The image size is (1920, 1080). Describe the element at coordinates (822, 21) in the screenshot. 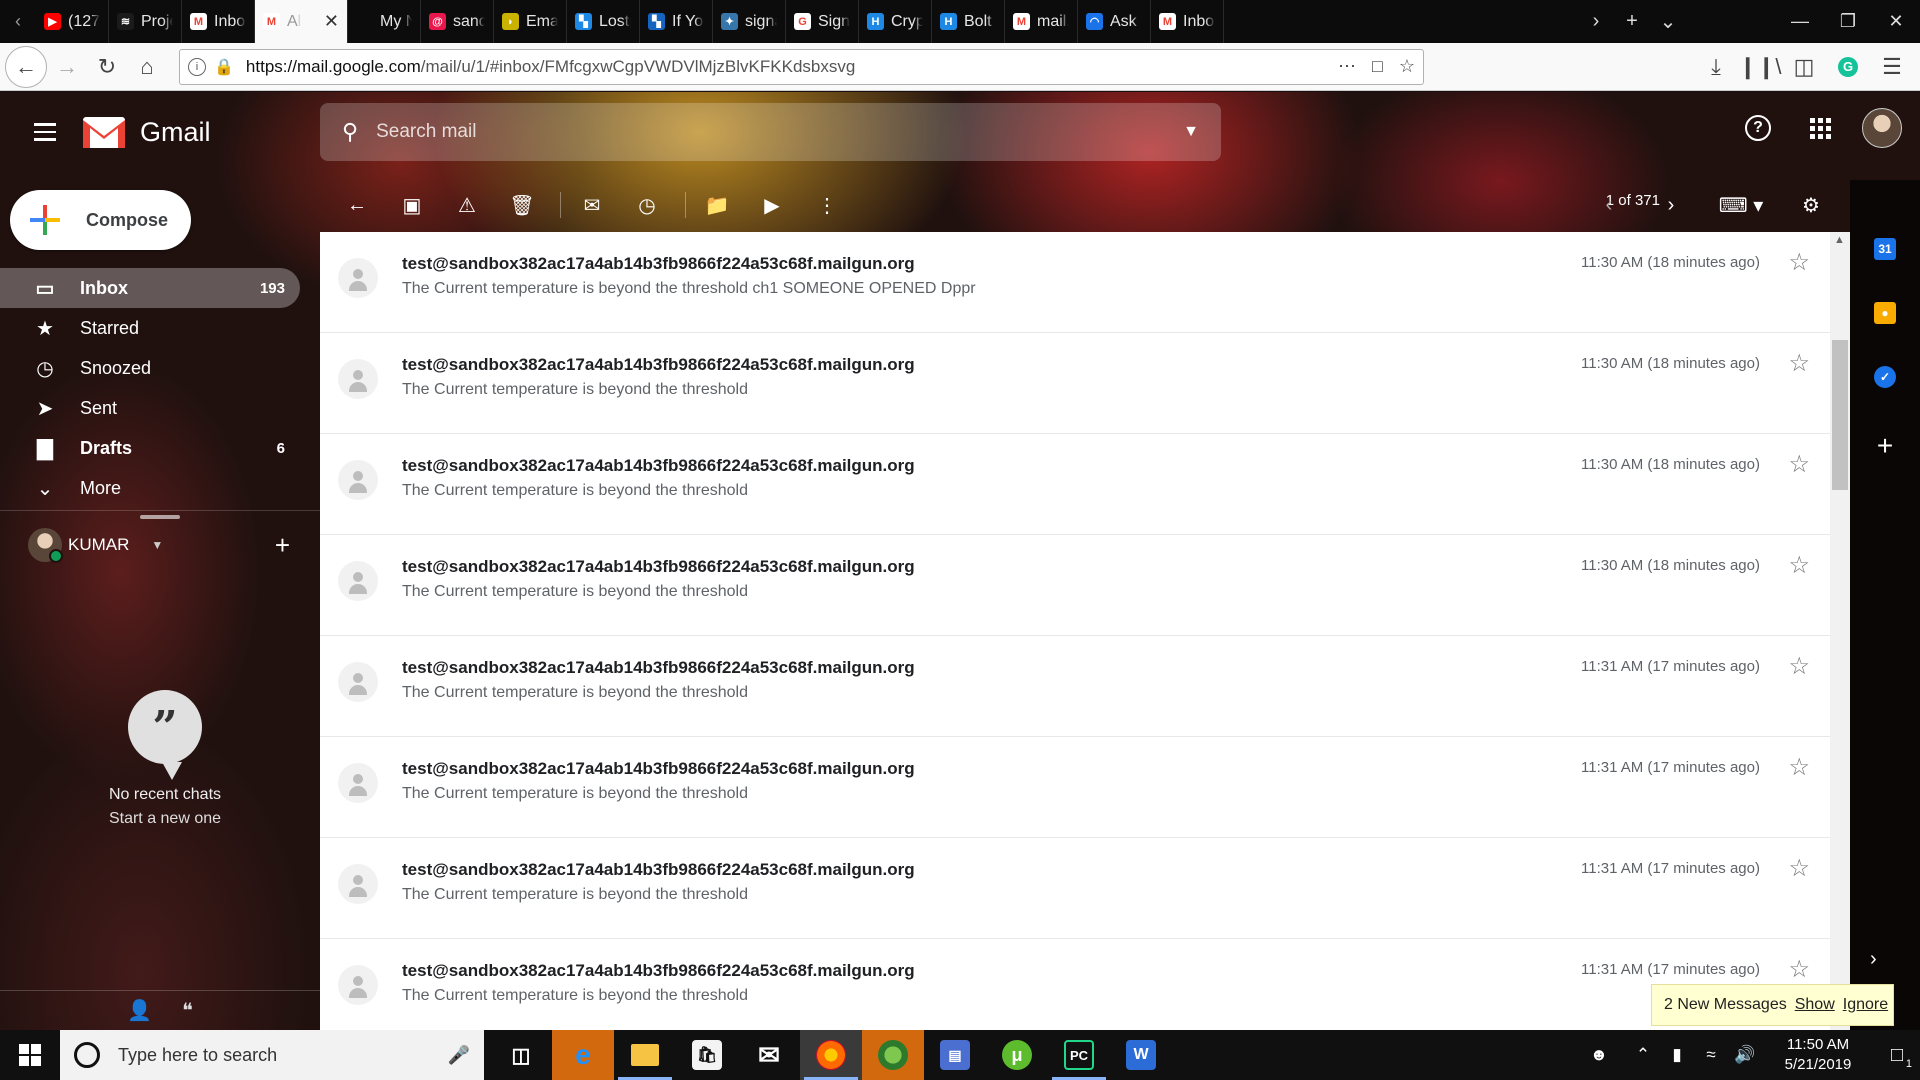

I see `browser-tab: G Sign in` at that location.